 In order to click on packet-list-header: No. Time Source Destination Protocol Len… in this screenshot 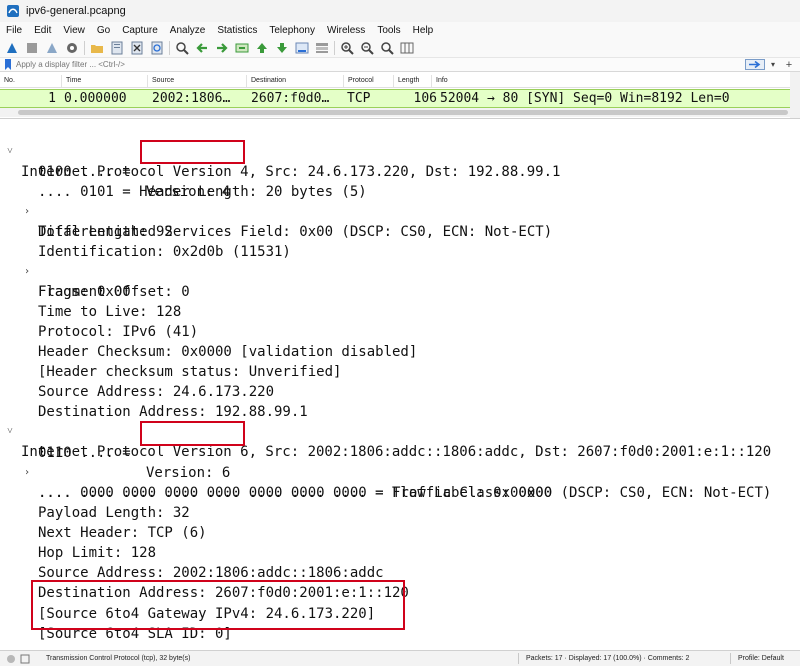, I will do `click(395, 81)`.